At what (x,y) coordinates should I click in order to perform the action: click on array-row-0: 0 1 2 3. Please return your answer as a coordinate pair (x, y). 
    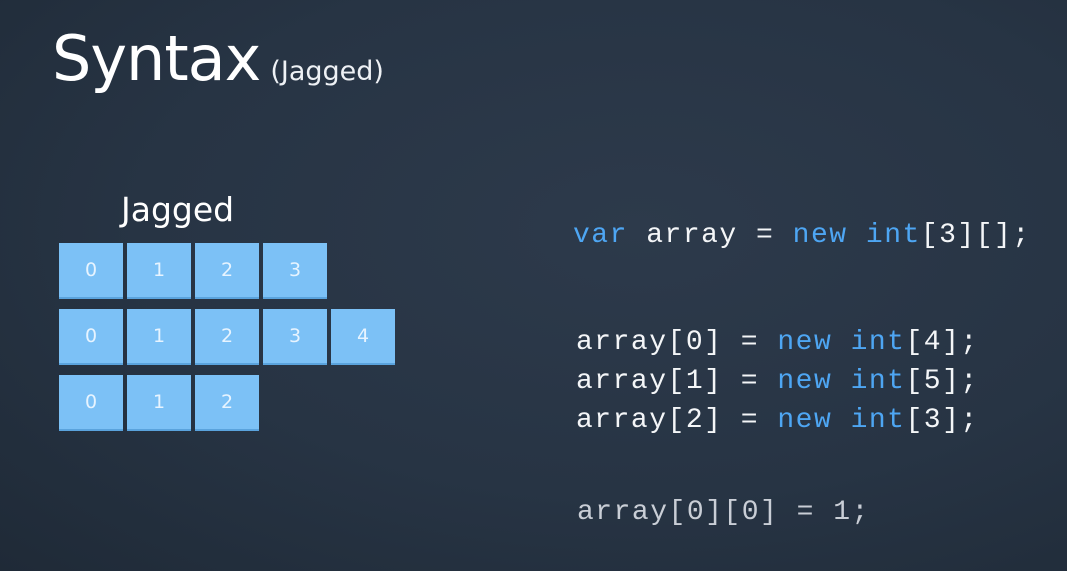
    Looking at the image, I should click on (195, 271).